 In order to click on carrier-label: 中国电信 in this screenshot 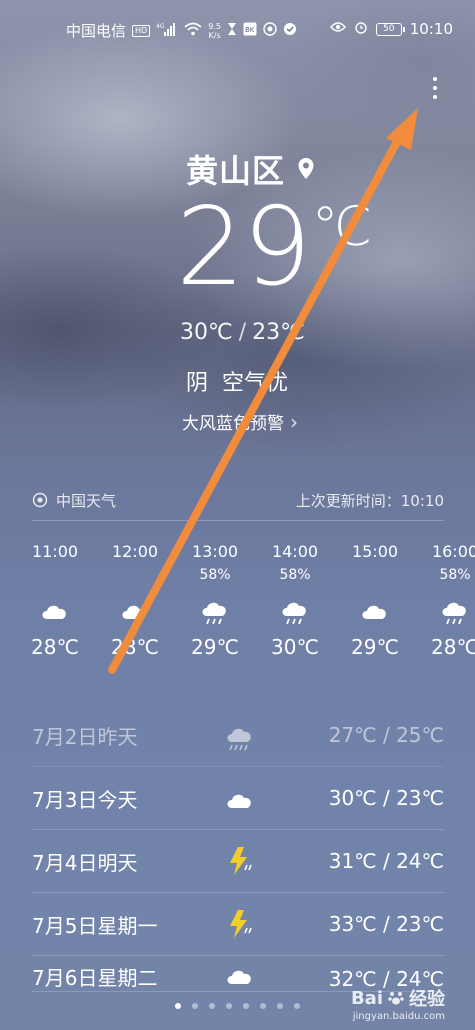, I will do `click(96, 31)`.